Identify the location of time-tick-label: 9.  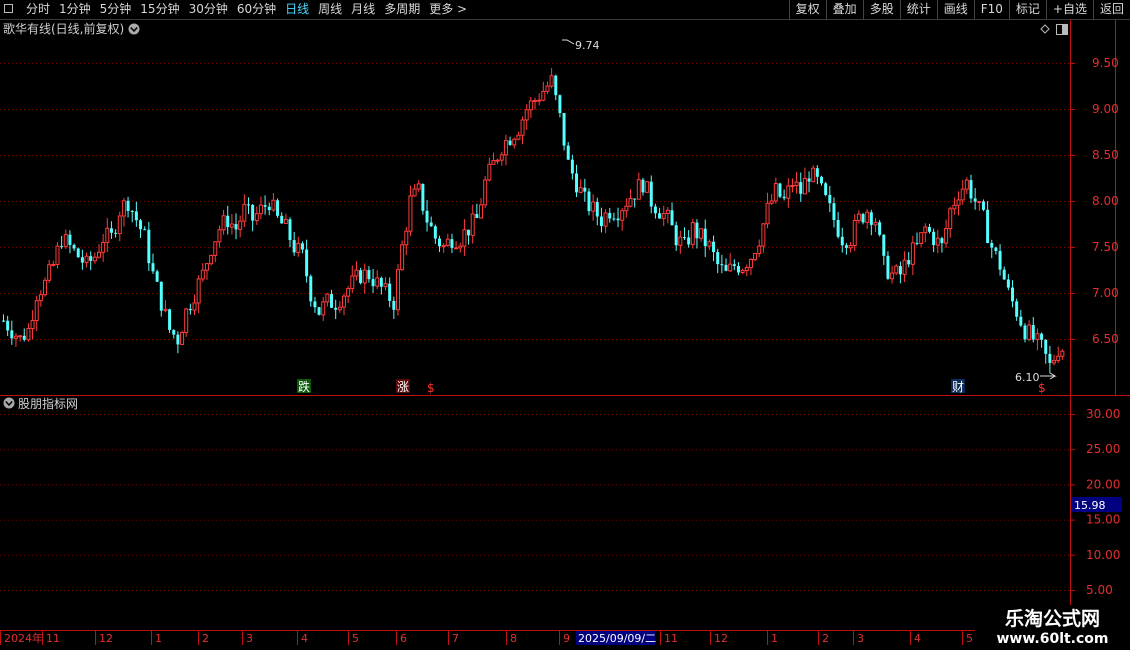
(566, 638).